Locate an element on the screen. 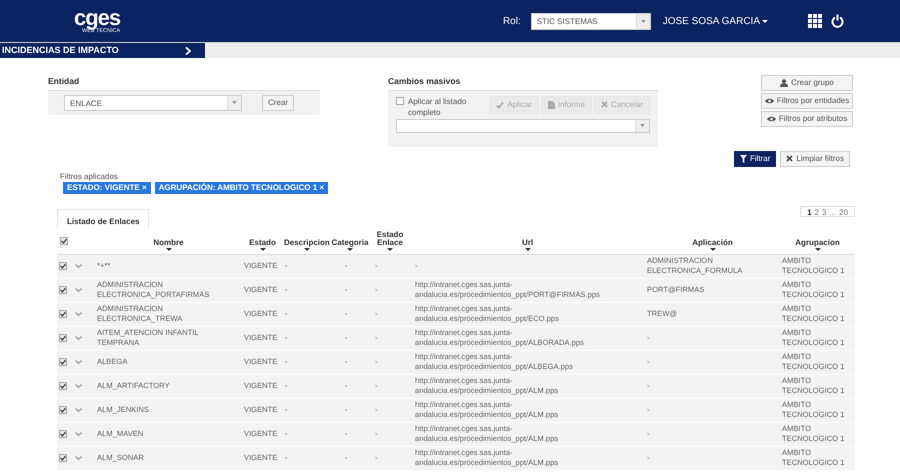 The width and height of the screenshot is (900, 476). power-icon is located at coordinates (837, 21).